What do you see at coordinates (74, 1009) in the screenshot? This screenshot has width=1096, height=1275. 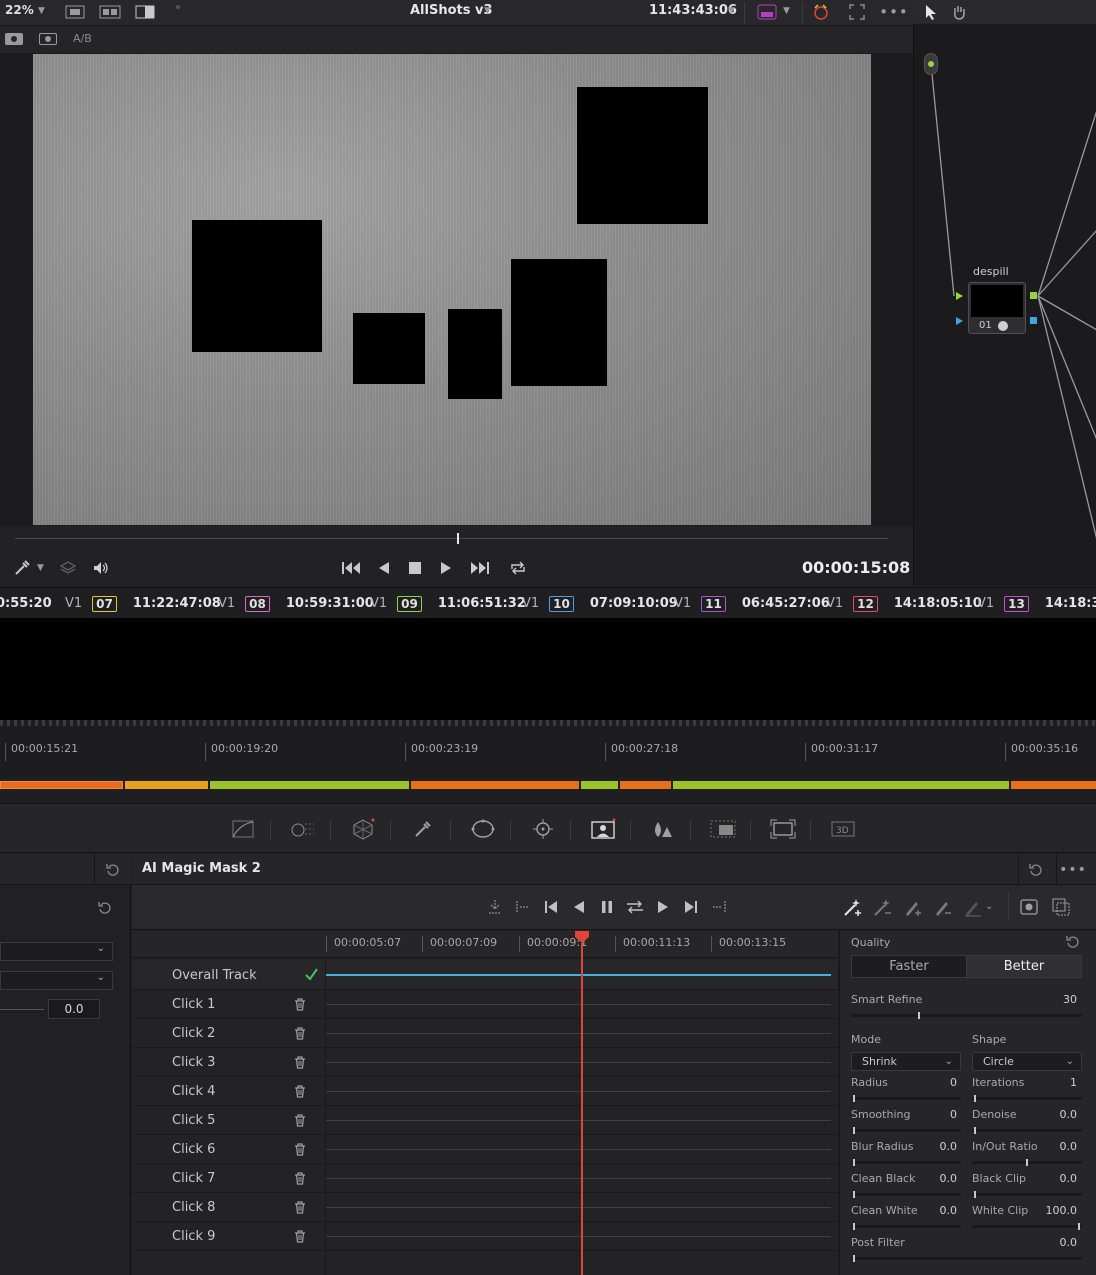 I see `left-value-field: 0.0` at bounding box center [74, 1009].